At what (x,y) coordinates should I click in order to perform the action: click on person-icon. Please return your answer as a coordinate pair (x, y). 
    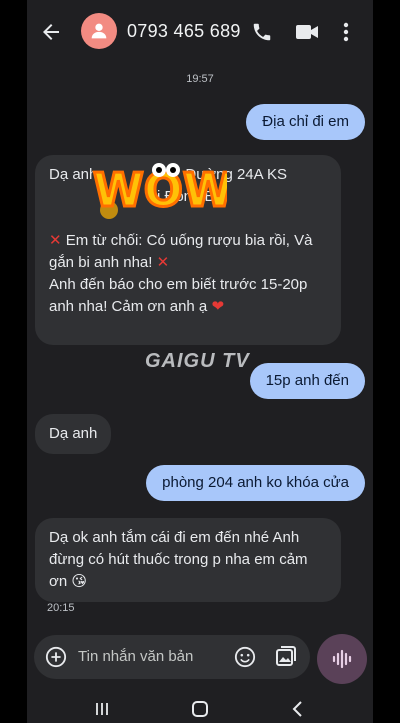
    Looking at the image, I should click on (99, 31).